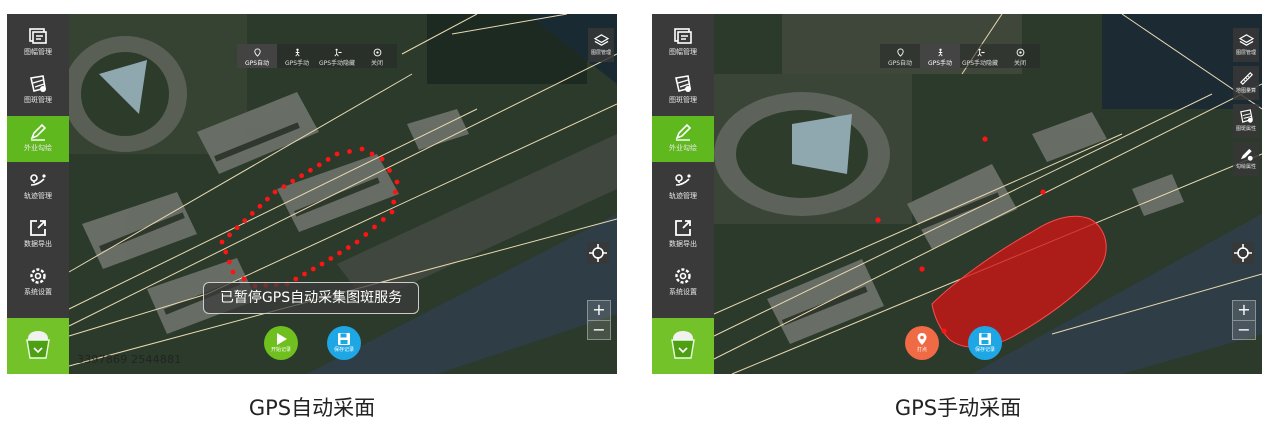 The image size is (1269, 438). Describe the element at coordinates (1019, 63) in the screenshot. I see `gps-tab-label: 关闭` at that location.